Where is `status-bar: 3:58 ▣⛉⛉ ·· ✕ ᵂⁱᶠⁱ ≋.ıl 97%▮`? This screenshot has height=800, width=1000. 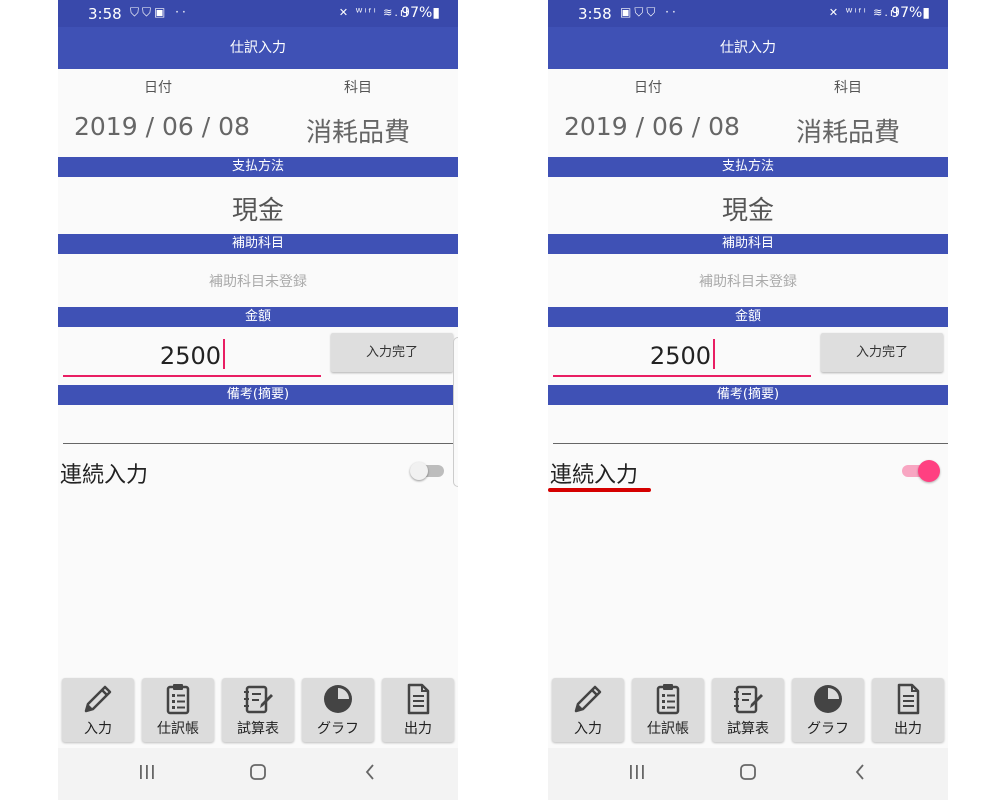 status-bar: 3:58 ▣⛉⛉ ·· ✕ ᵂⁱᶠⁱ ≋.ıl 97%▮ is located at coordinates (748, 13).